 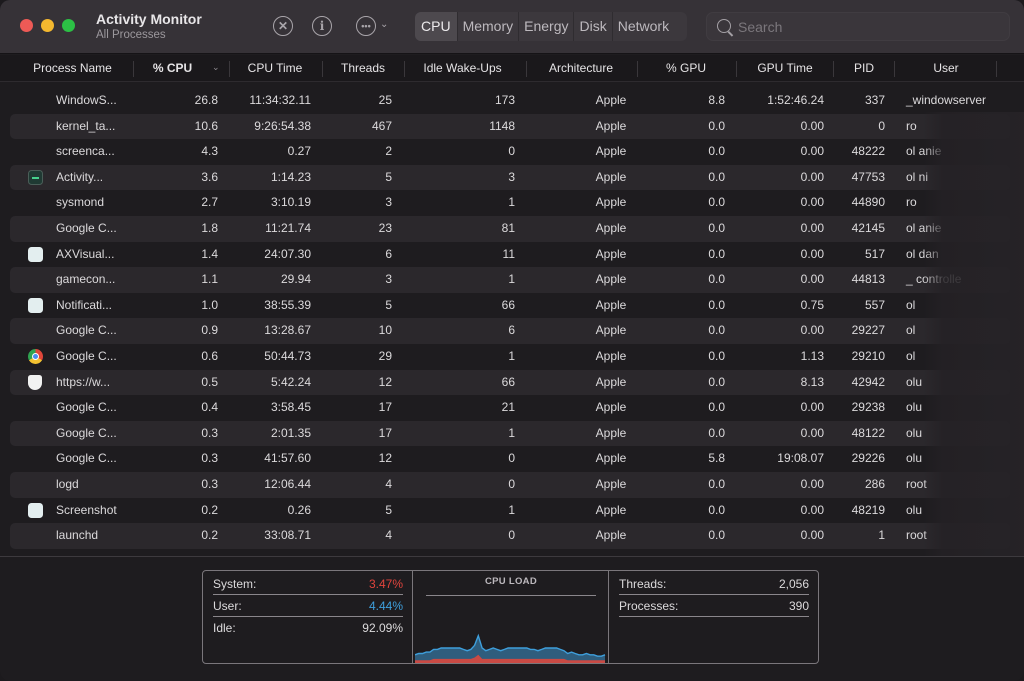 I want to click on search-field, so click(x=858, y=26).